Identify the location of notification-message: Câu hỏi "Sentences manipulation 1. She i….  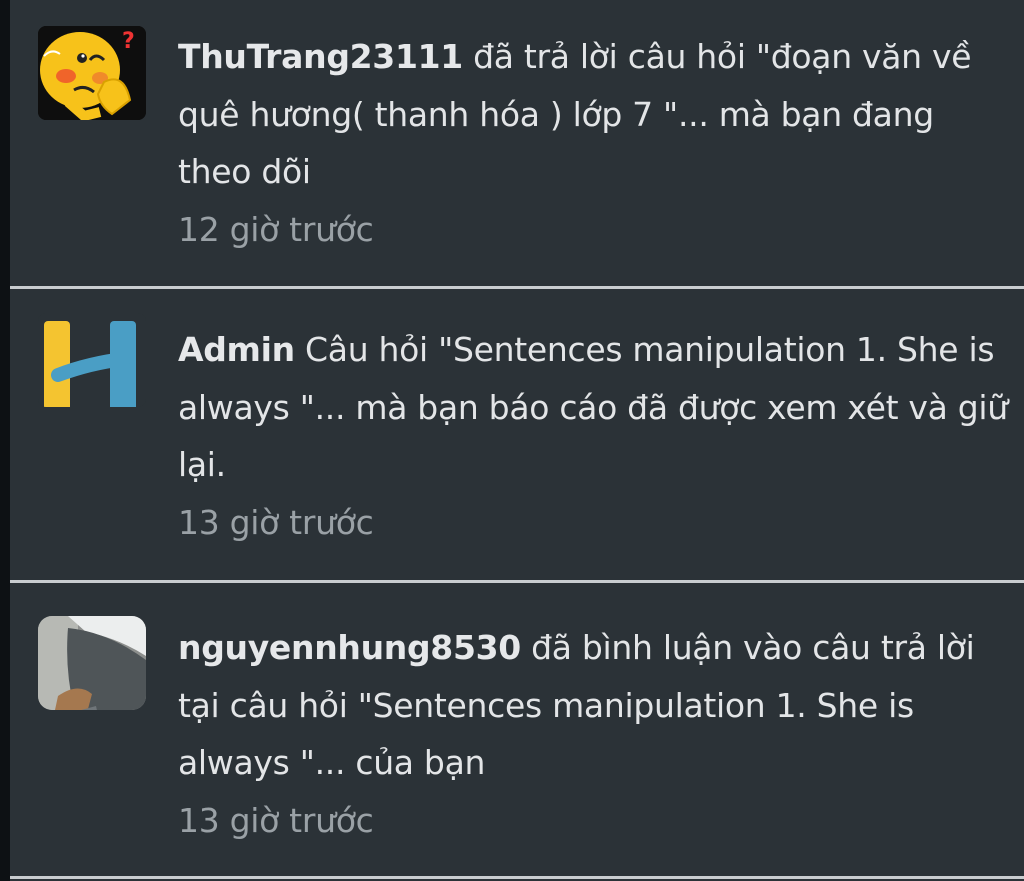
(593, 407).